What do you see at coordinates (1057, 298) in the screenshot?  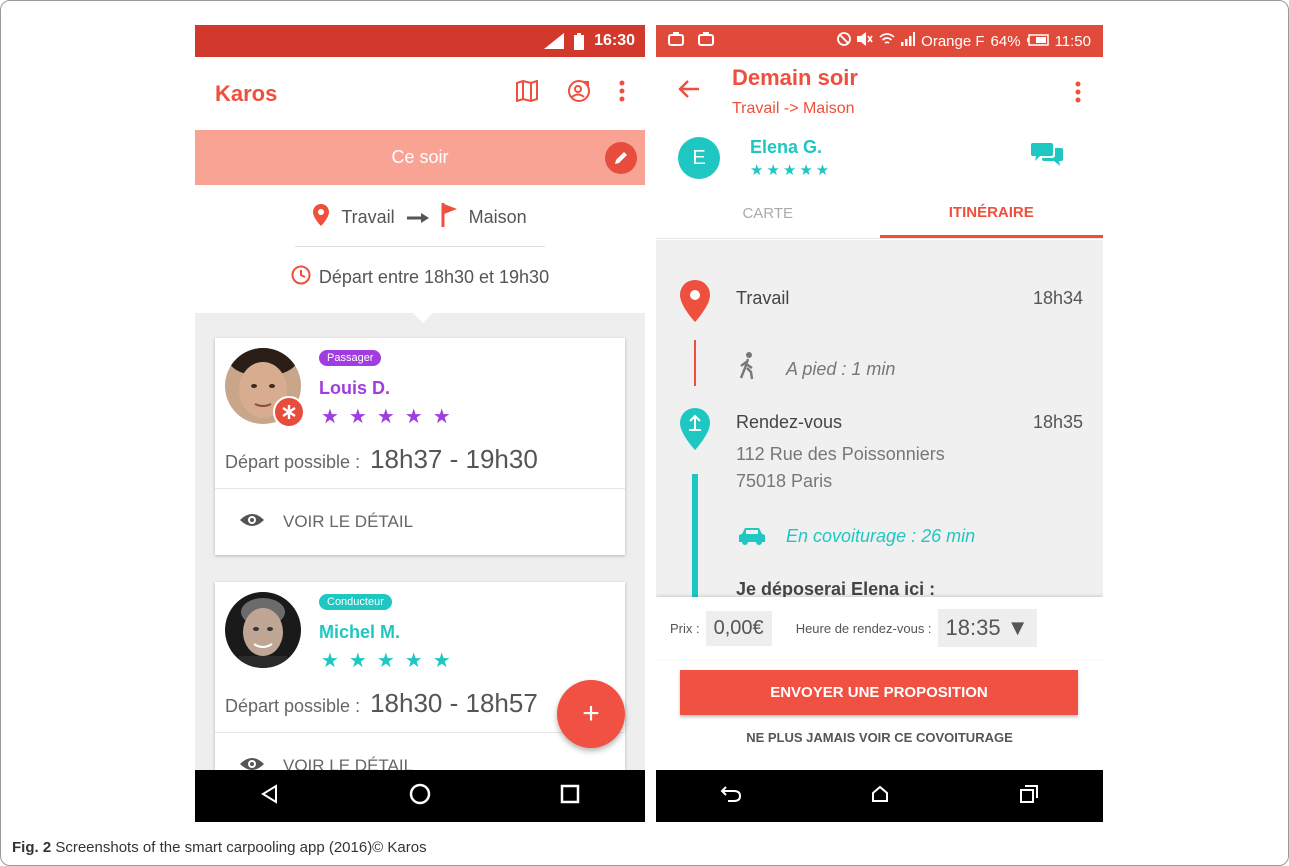 I see `stop-time: 18h34` at bounding box center [1057, 298].